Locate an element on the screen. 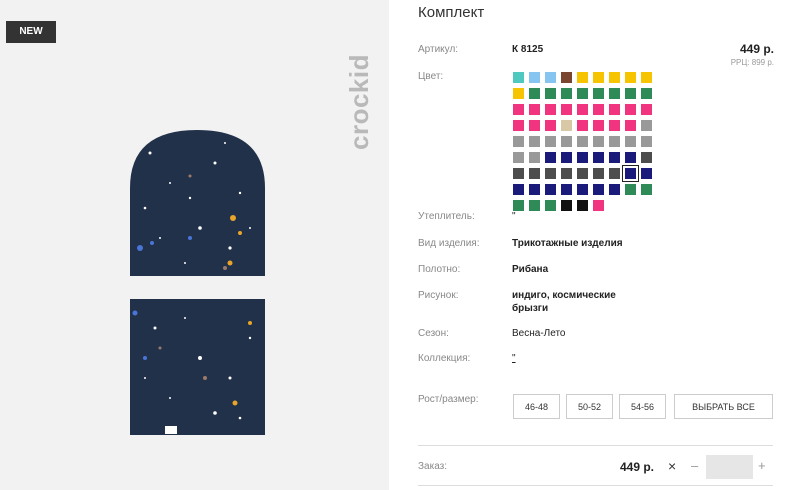 This screenshot has height=490, width=800. pattern-value-line2: брызги is located at coordinates (530, 308).